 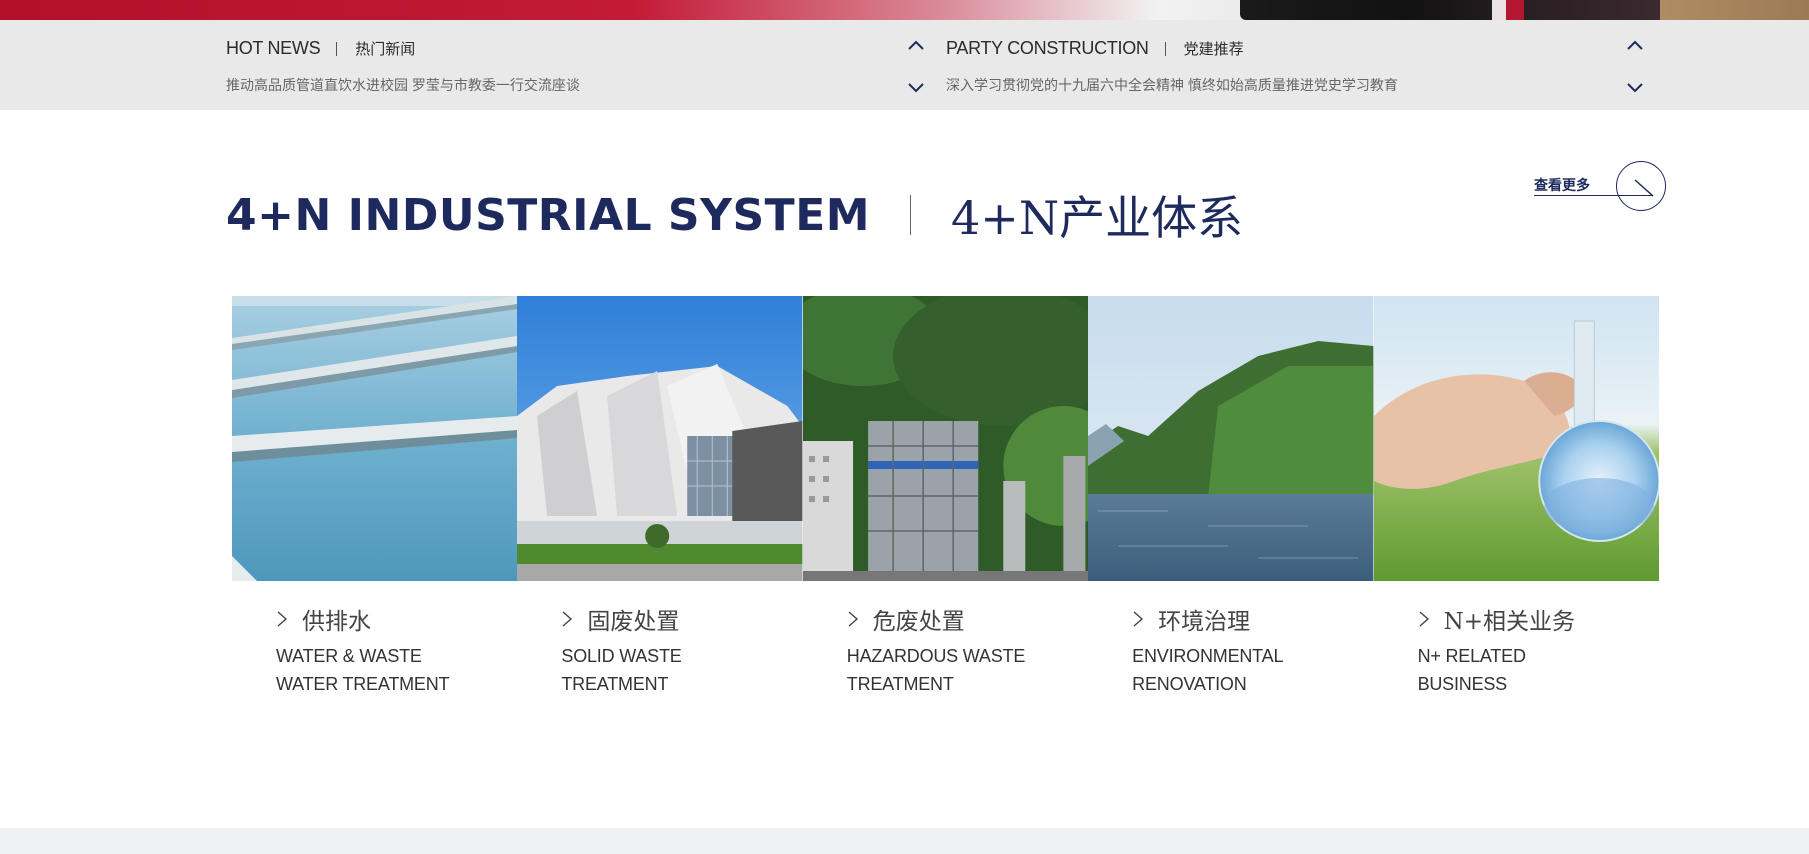 What do you see at coordinates (375, 438) in the screenshot?
I see `water-treatment-image` at bounding box center [375, 438].